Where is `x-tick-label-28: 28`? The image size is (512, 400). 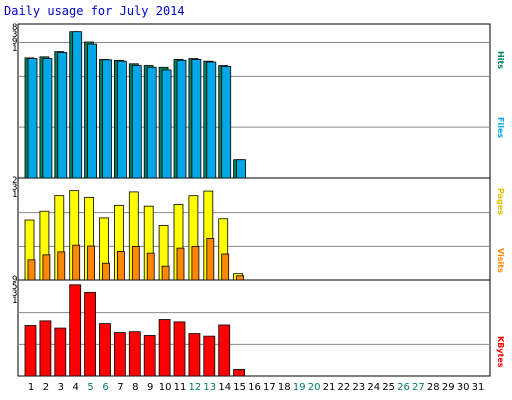 x-tick-label-28: 28 is located at coordinates (433, 387).